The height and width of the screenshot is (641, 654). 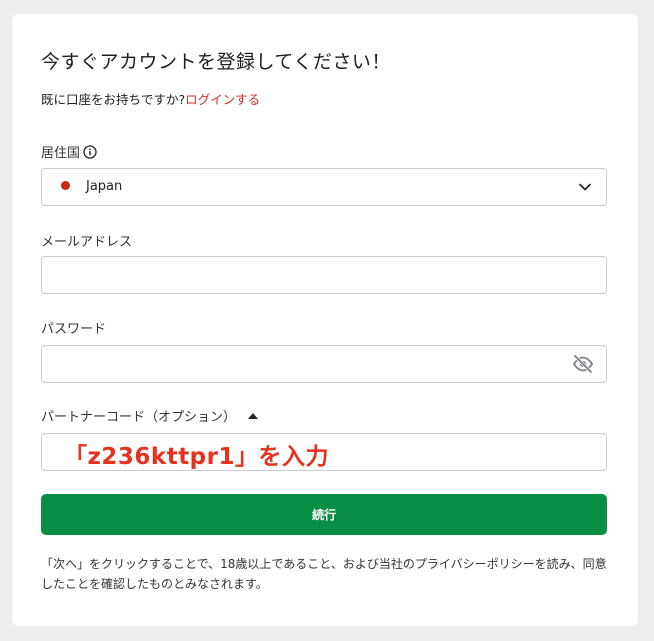 I want to click on caret-up-icon, so click(x=253, y=415).